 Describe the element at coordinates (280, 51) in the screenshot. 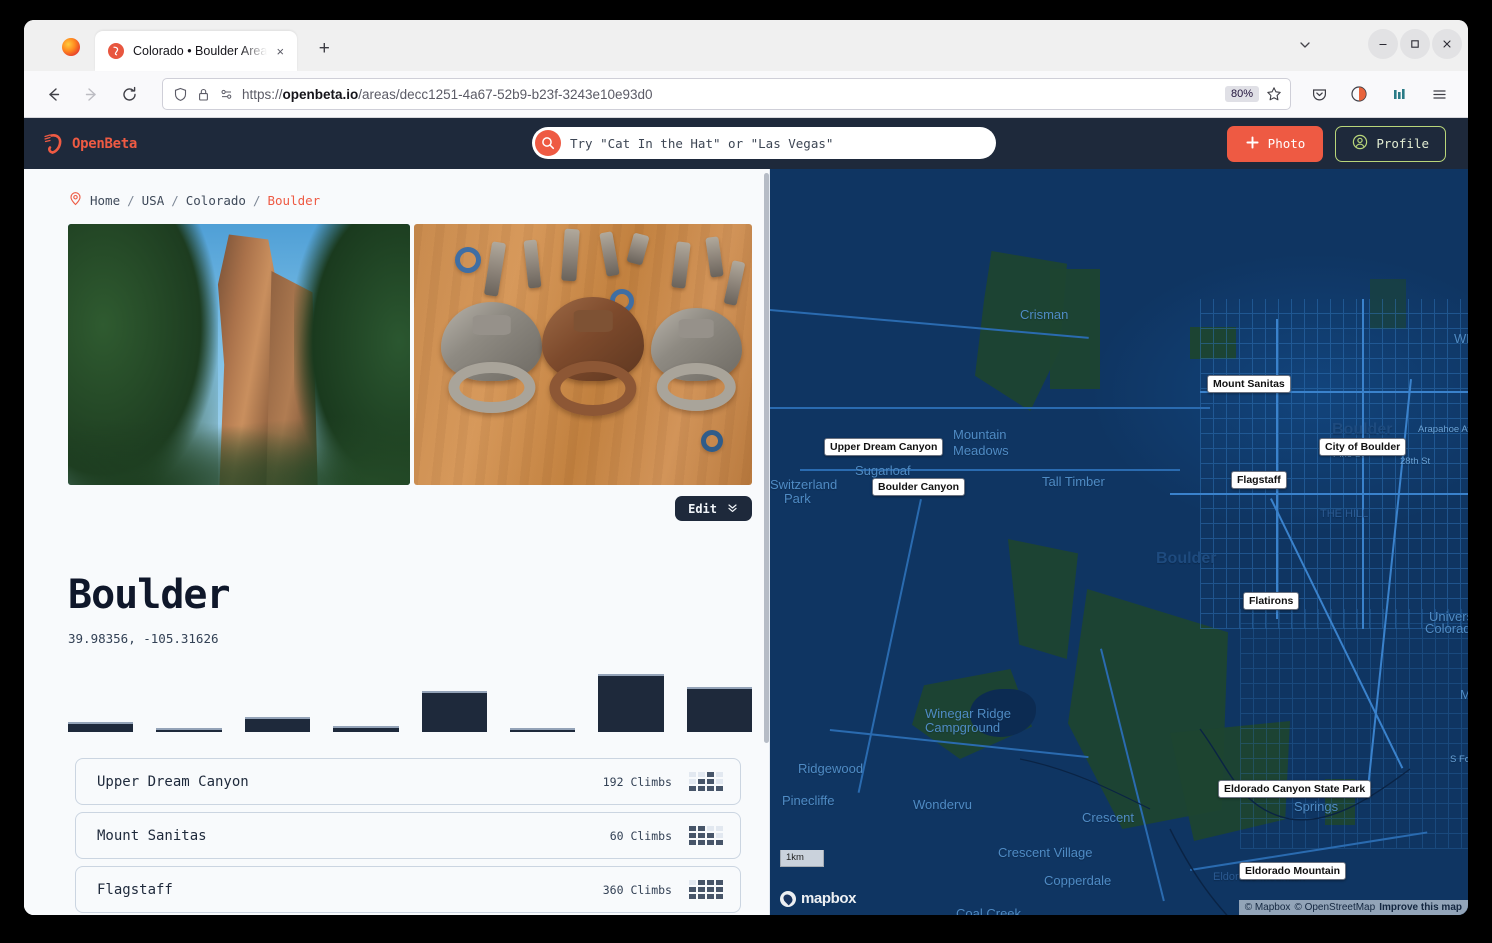

I see `tab-close-icon: ×` at that location.